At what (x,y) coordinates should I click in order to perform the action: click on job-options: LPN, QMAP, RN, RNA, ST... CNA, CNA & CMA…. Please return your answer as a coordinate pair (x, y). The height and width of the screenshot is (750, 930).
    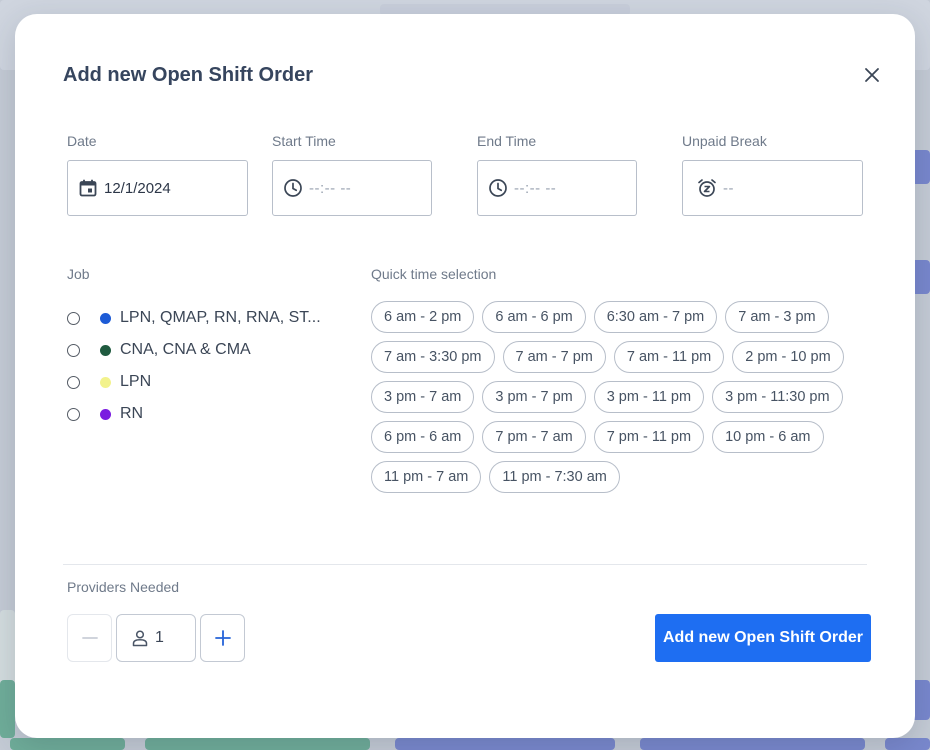
    Looking at the image, I should click on (194, 366).